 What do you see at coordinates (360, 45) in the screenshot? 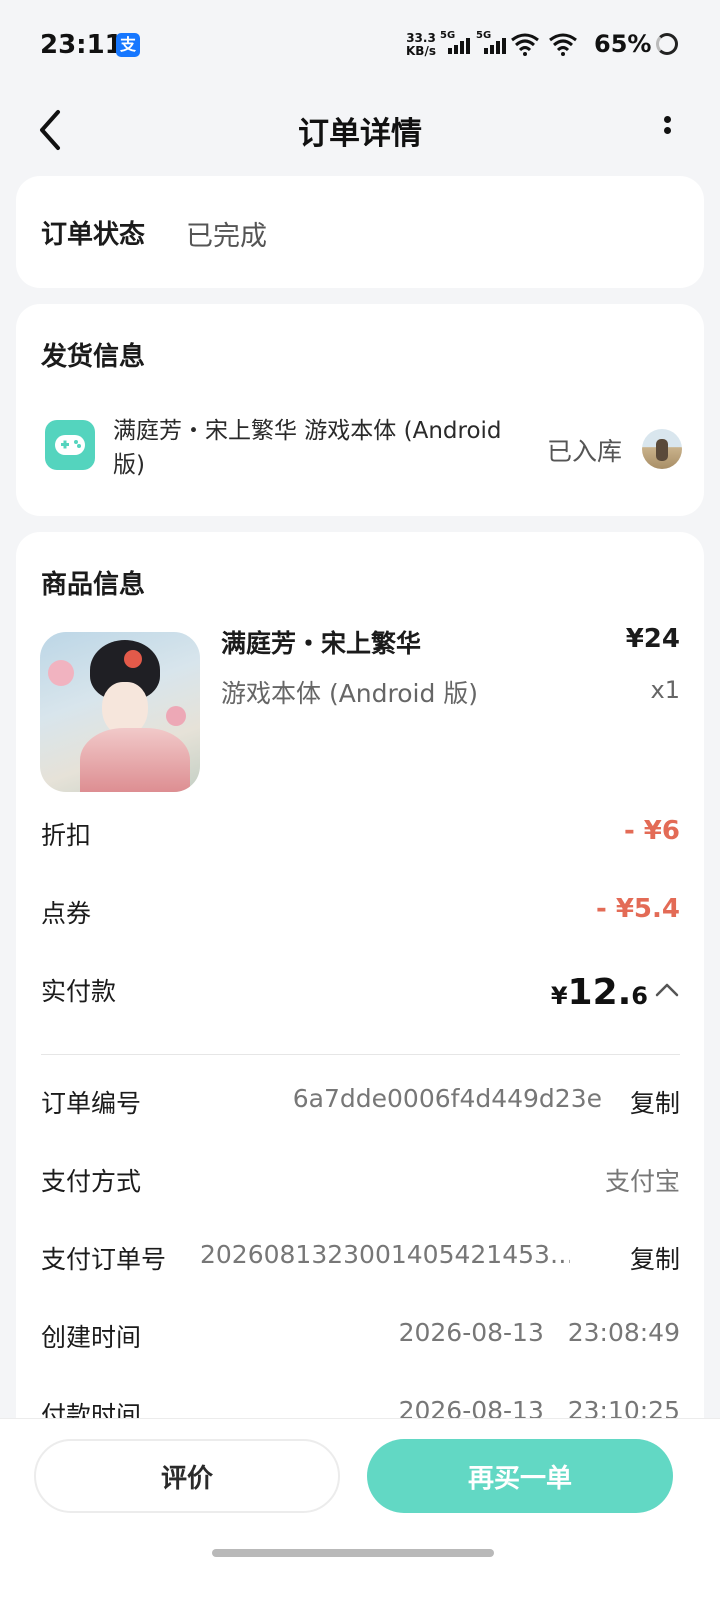
I see `status-bar: 23:11 支 33.3 KB/s 5G 5G 65%` at bounding box center [360, 45].